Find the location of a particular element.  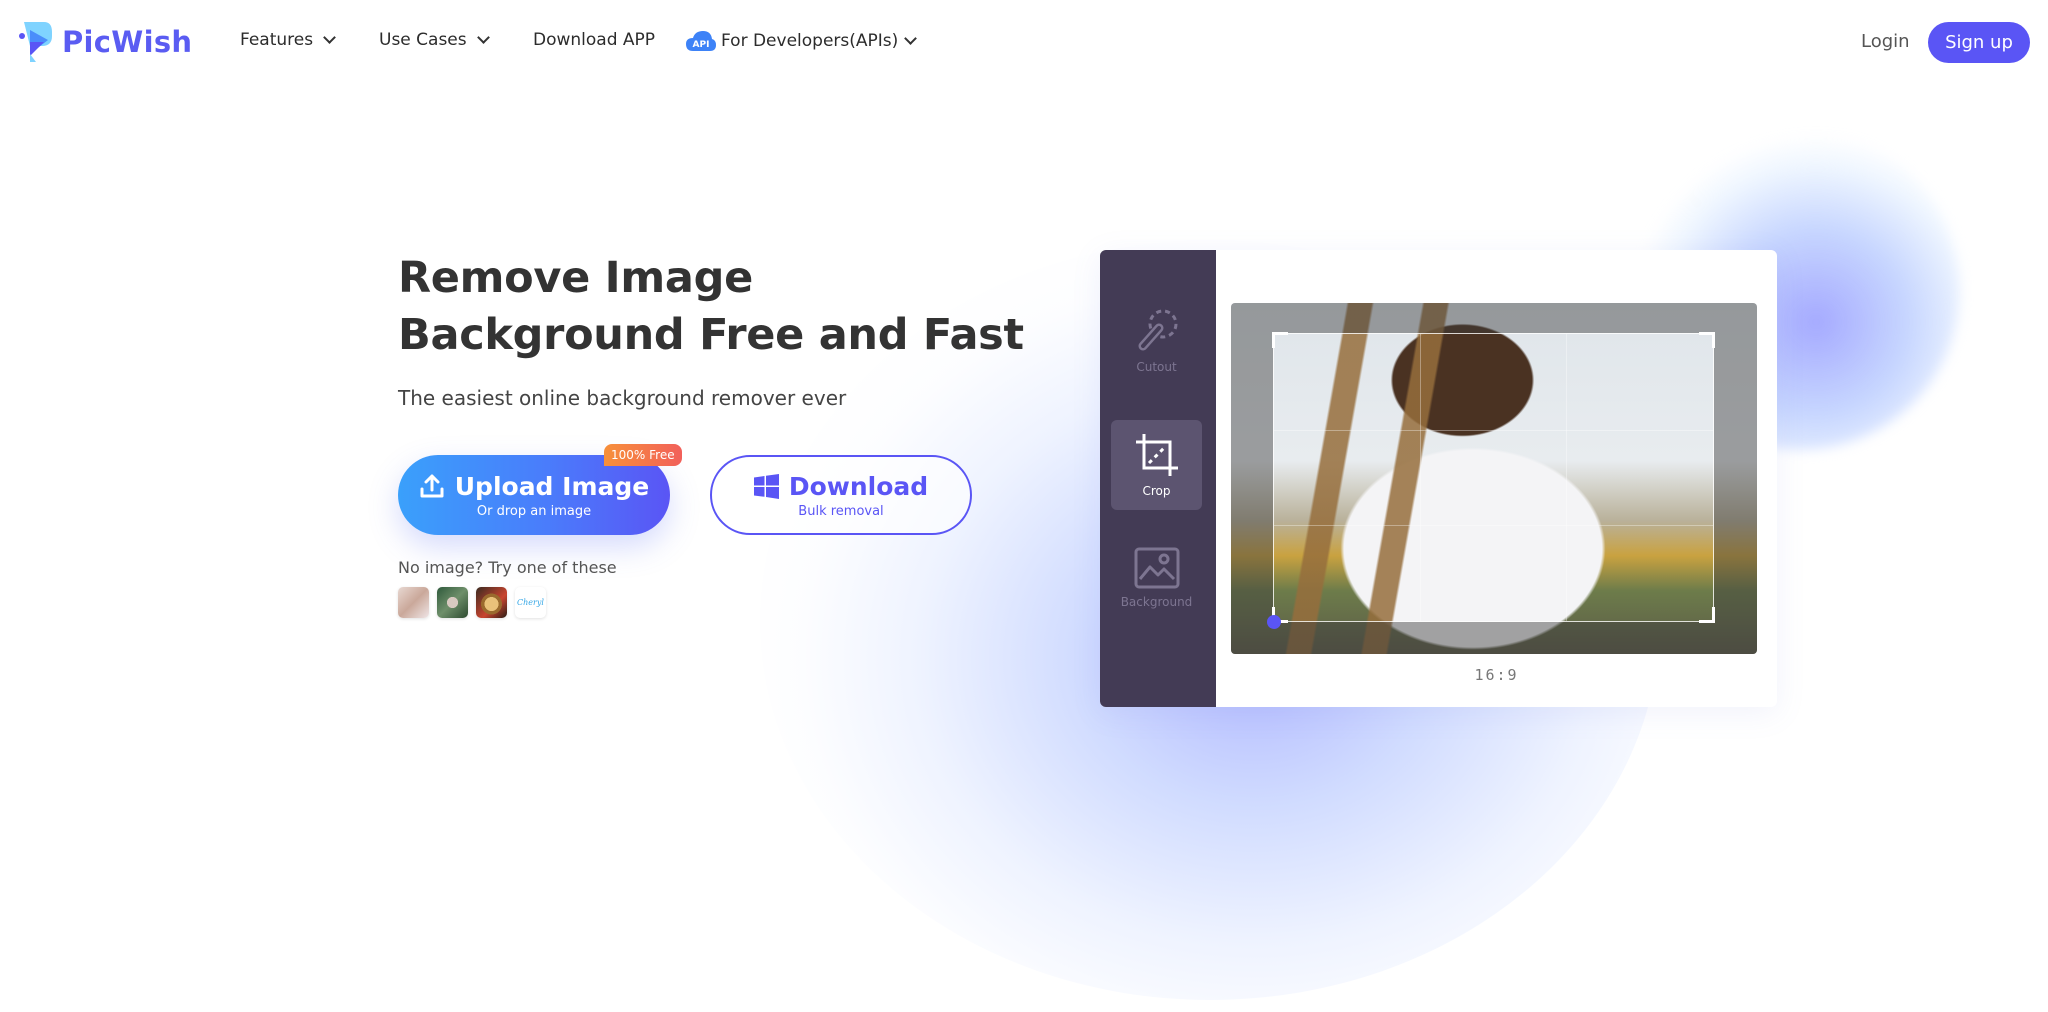

tool-background: Background is located at coordinates (1156, 578).